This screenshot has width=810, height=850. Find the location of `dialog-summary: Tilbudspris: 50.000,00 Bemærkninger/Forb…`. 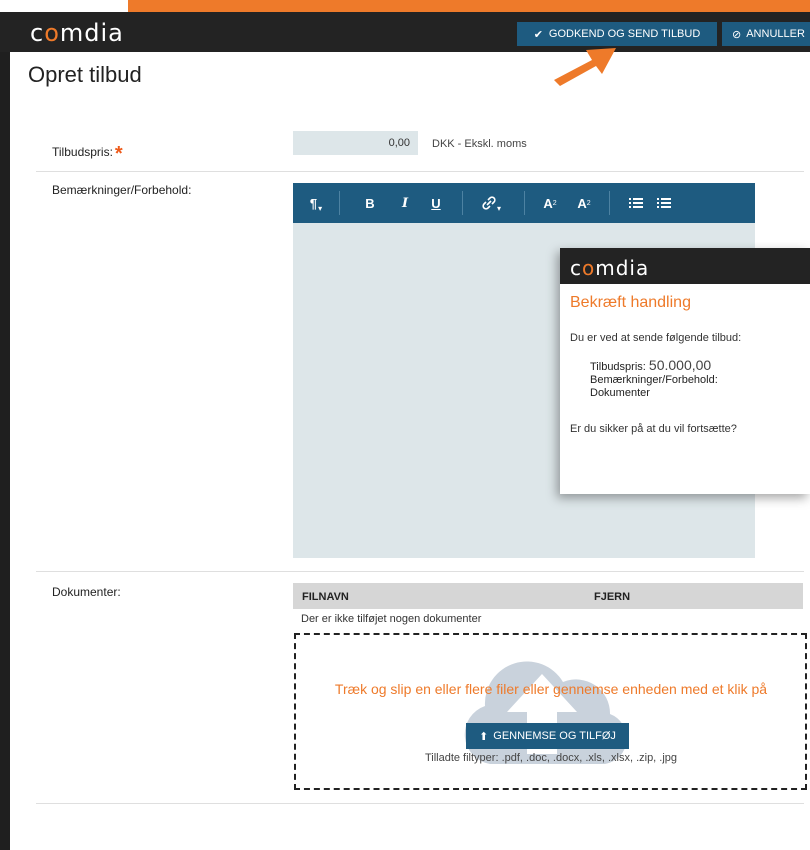

dialog-summary: Tilbudspris: 50.000,00 Bemærkninger/Forb… is located at coordinates (654, 378).